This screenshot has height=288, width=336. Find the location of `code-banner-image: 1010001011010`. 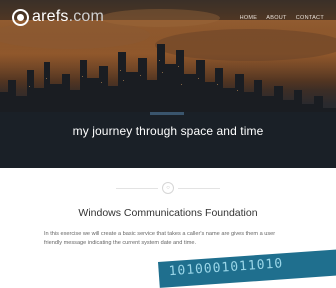

code-banner-image: 1010001011010 is located at coordinates (247, 268).